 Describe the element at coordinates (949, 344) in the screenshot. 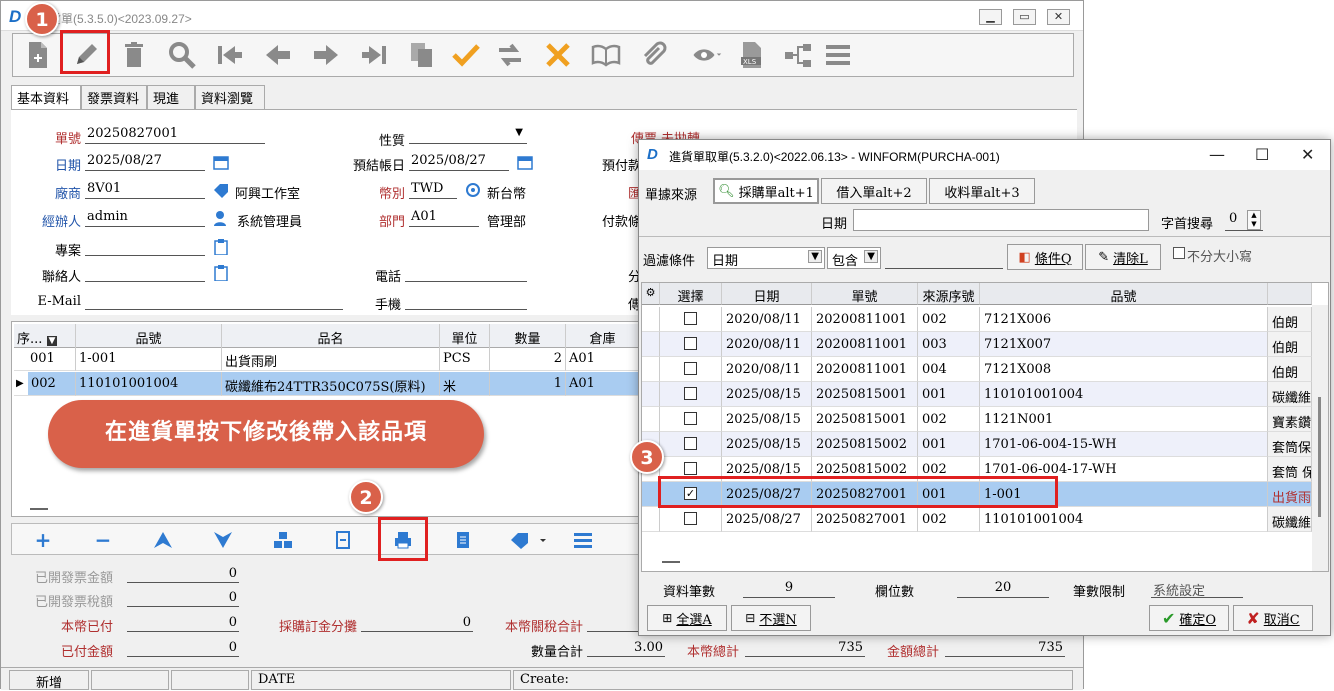

I see `row-src: 003` at that location.